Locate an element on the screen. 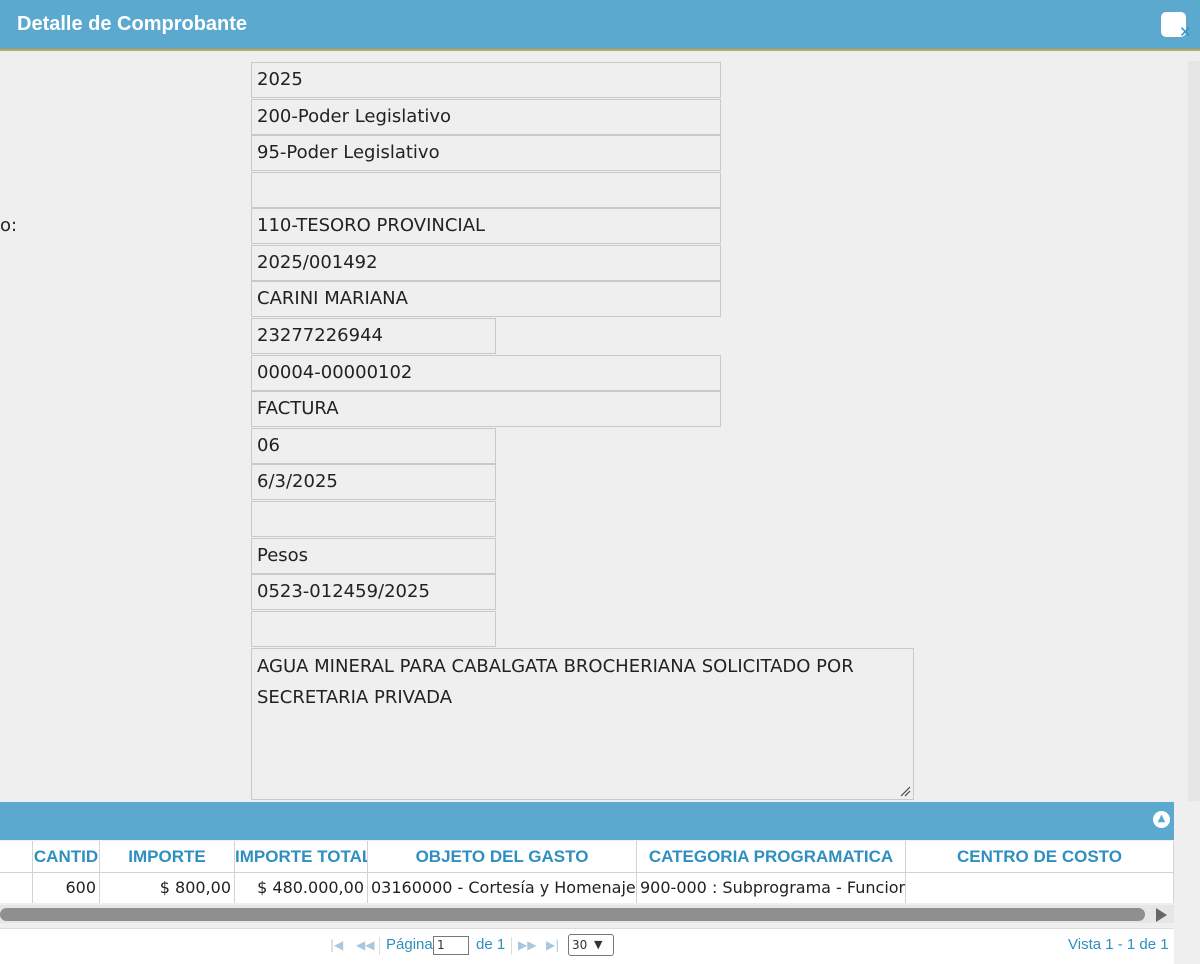 This screenshot has height=964, width=1200. field-expediente: 0523-012459/2025 is located at coordinates (373, 592).